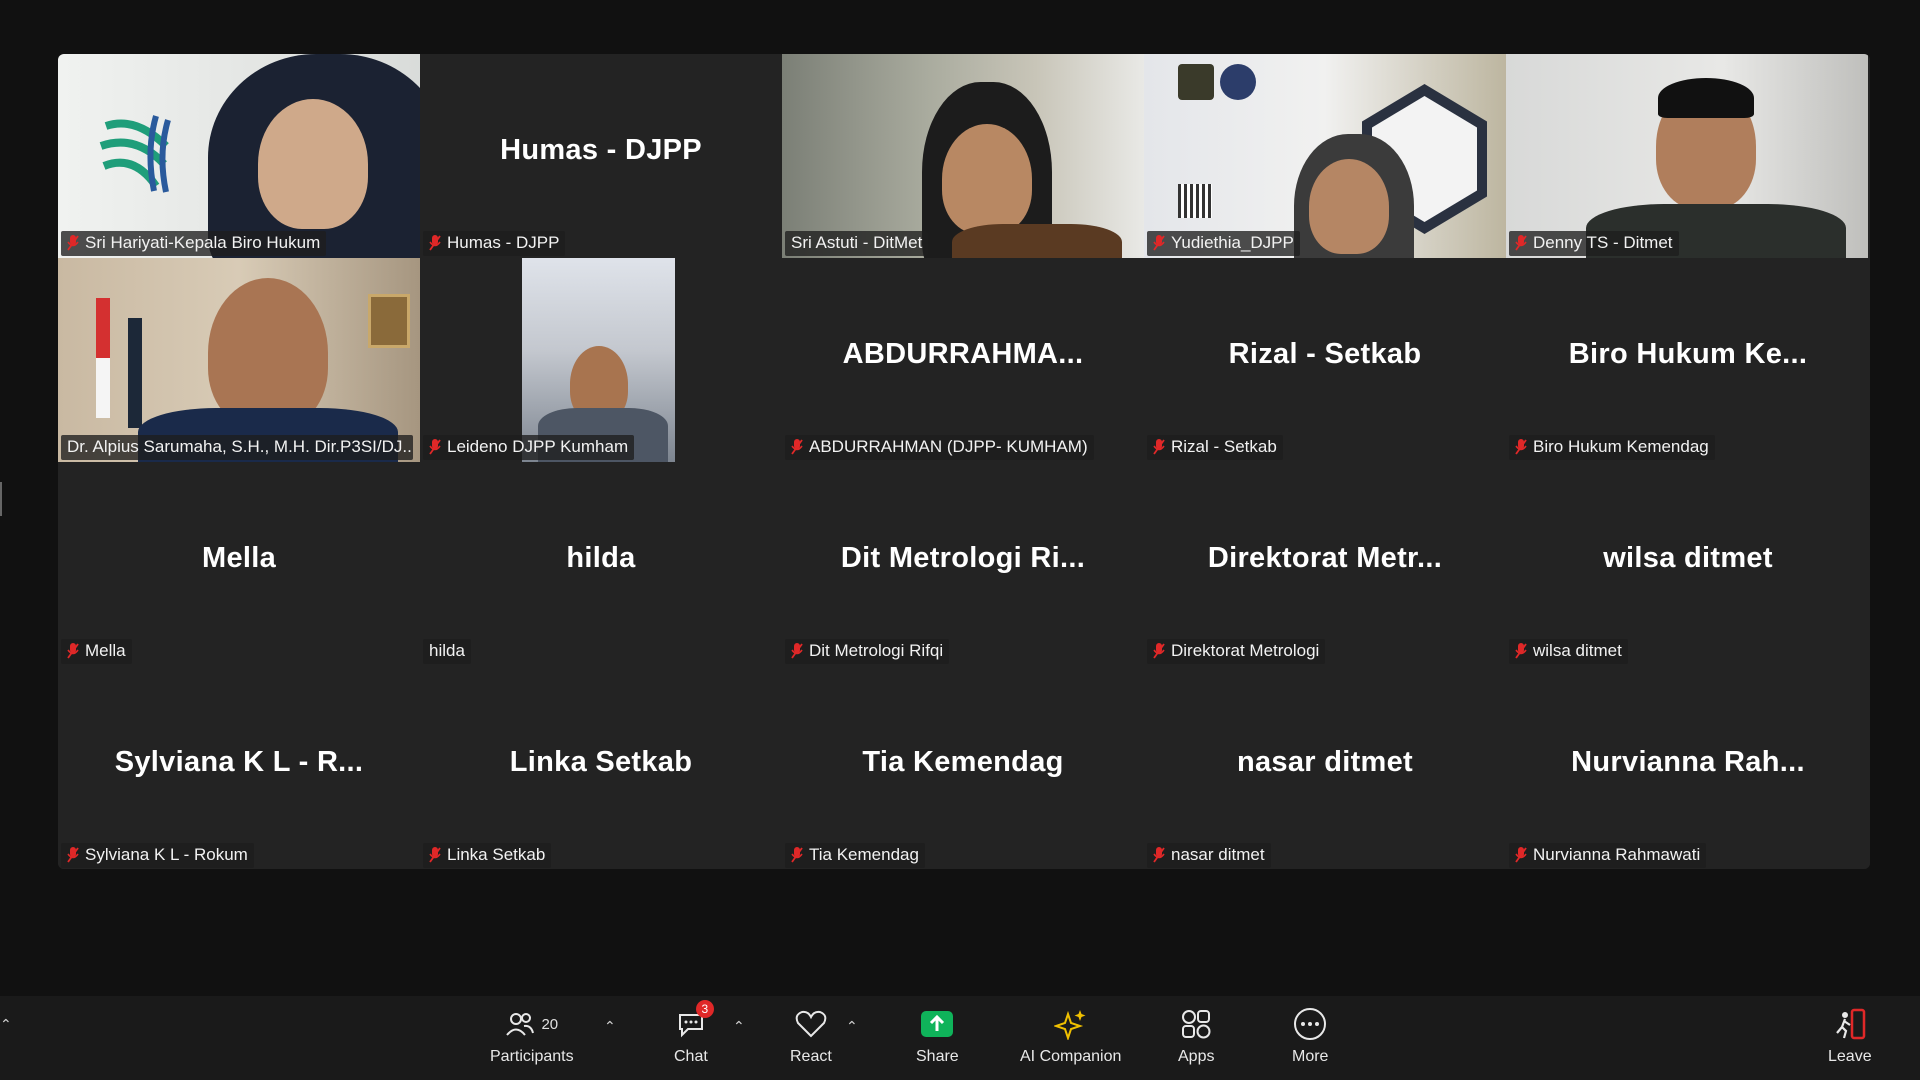 Image resolution: width=1920 pixels, height=1080 pixels. Describe the element at coordinates (520, 1024) in the screenshot. I see `participants-icon` at that location.